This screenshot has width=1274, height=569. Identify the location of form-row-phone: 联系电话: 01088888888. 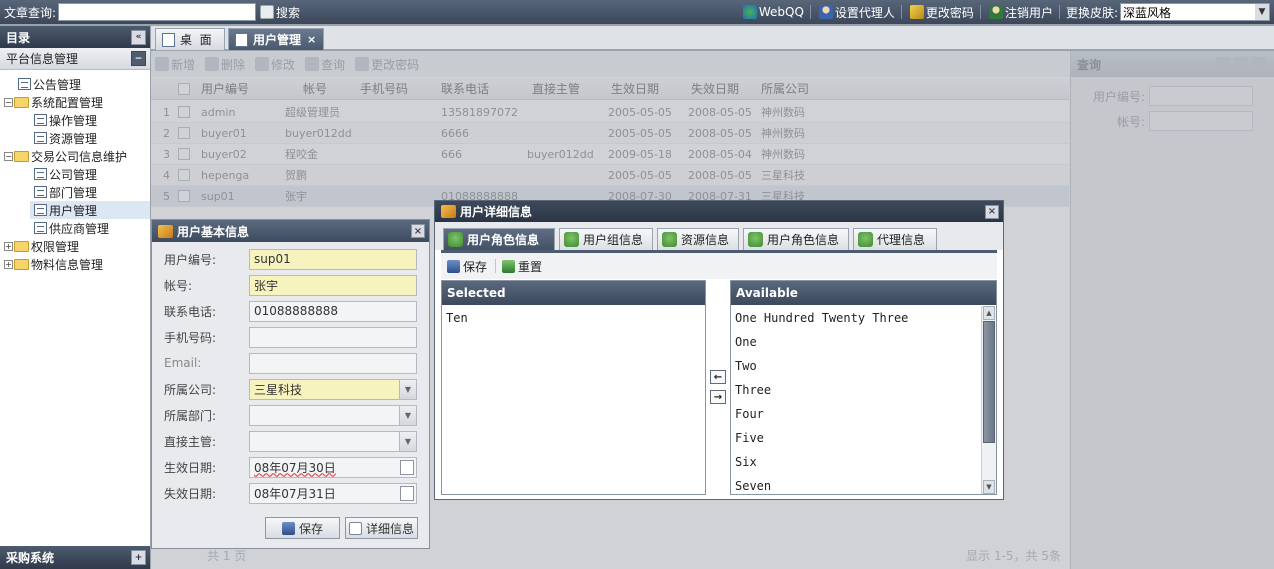
(295, 311).